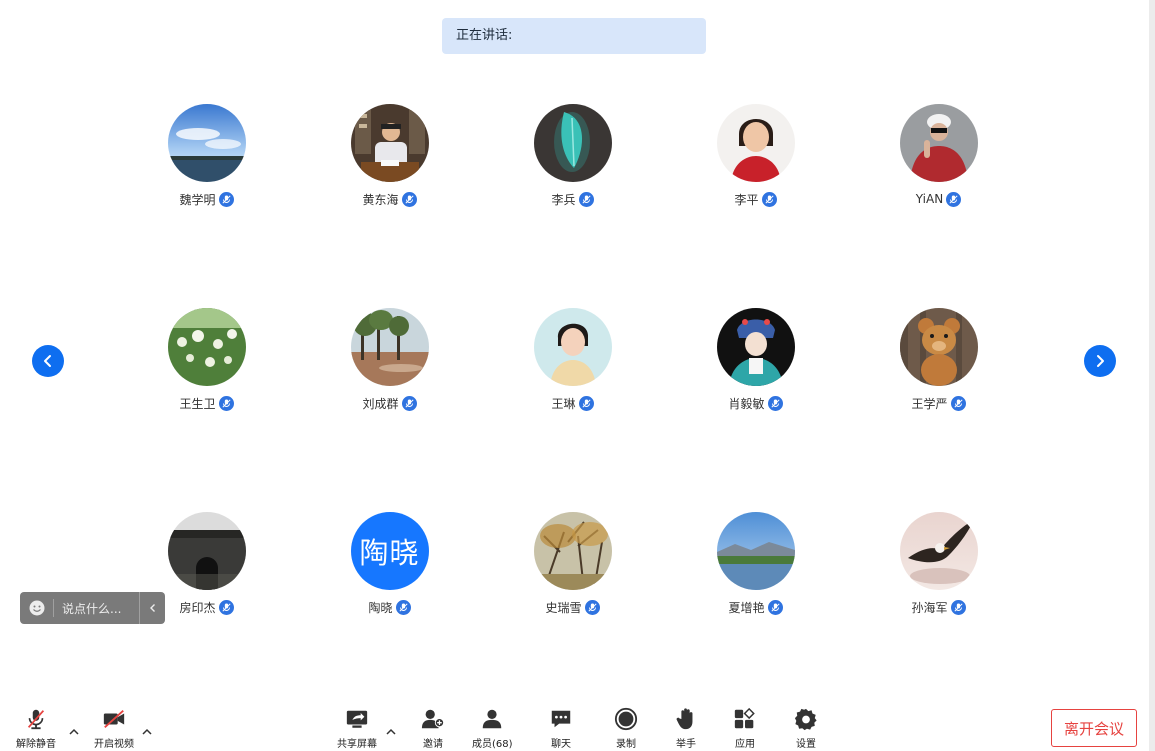 This screenshot has height=751, width=1155. I want to click on share-screen-label: 共享屏幕, so click(357, 744).